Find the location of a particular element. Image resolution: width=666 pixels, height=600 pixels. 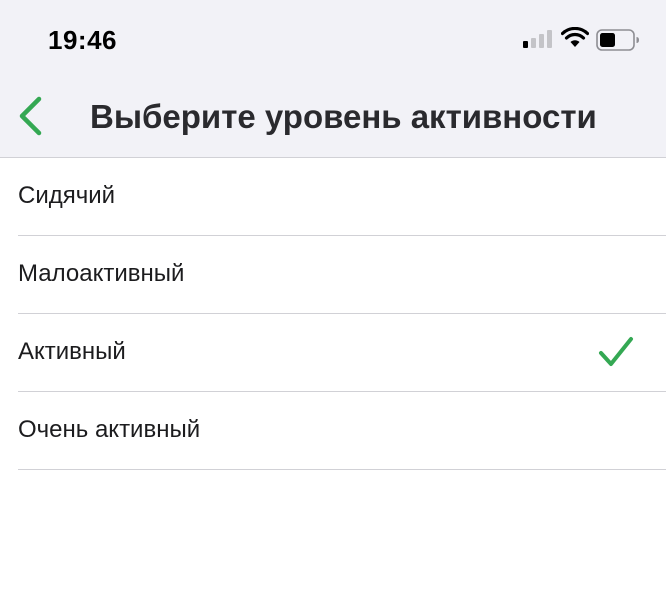

list-item-very-active: Очень активный is located at coordinates (342, 431).